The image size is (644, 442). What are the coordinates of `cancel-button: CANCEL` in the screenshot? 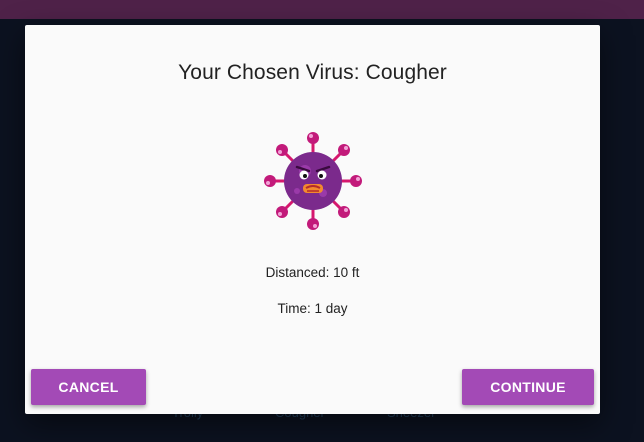 It's located at (88, 387).